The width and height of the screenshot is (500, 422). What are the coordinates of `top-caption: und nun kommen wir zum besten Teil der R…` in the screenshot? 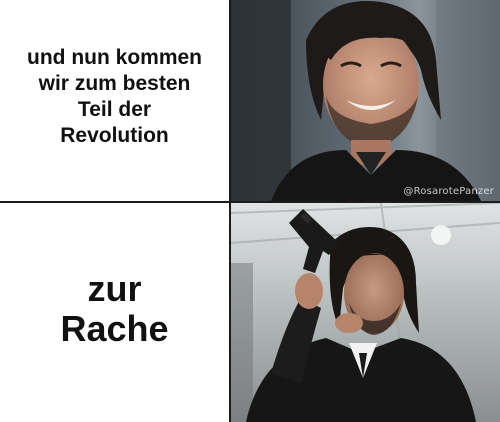 It's located at (114, 96).